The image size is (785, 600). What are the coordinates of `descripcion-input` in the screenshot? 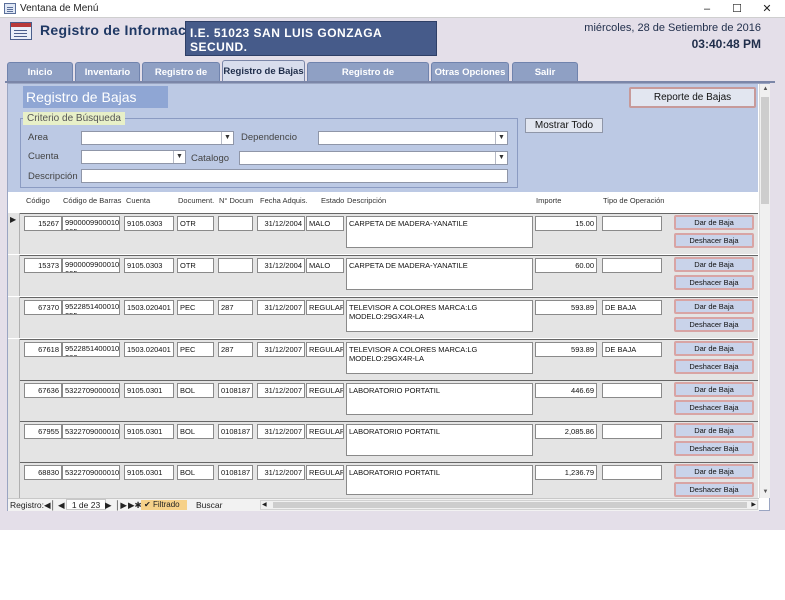 It's located at (294, 176).